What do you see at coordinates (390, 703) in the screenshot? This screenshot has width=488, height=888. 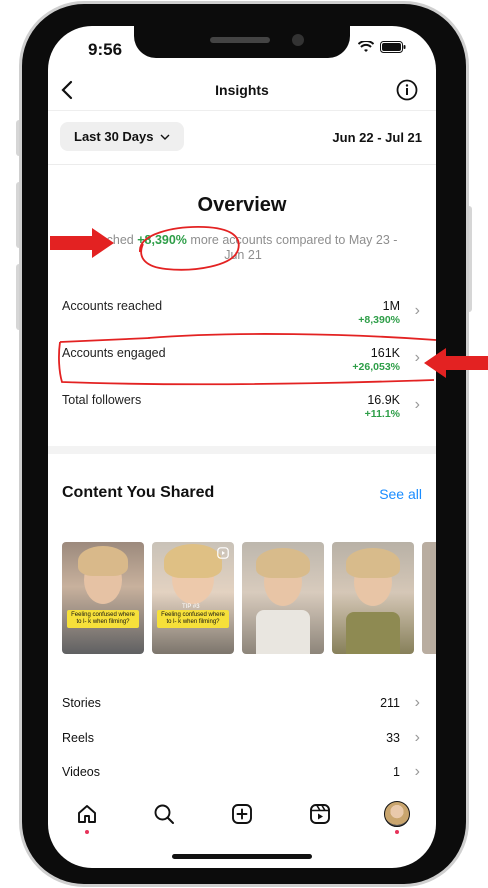 I see `count-stories-value: 211` at bounding box center [390, 703].